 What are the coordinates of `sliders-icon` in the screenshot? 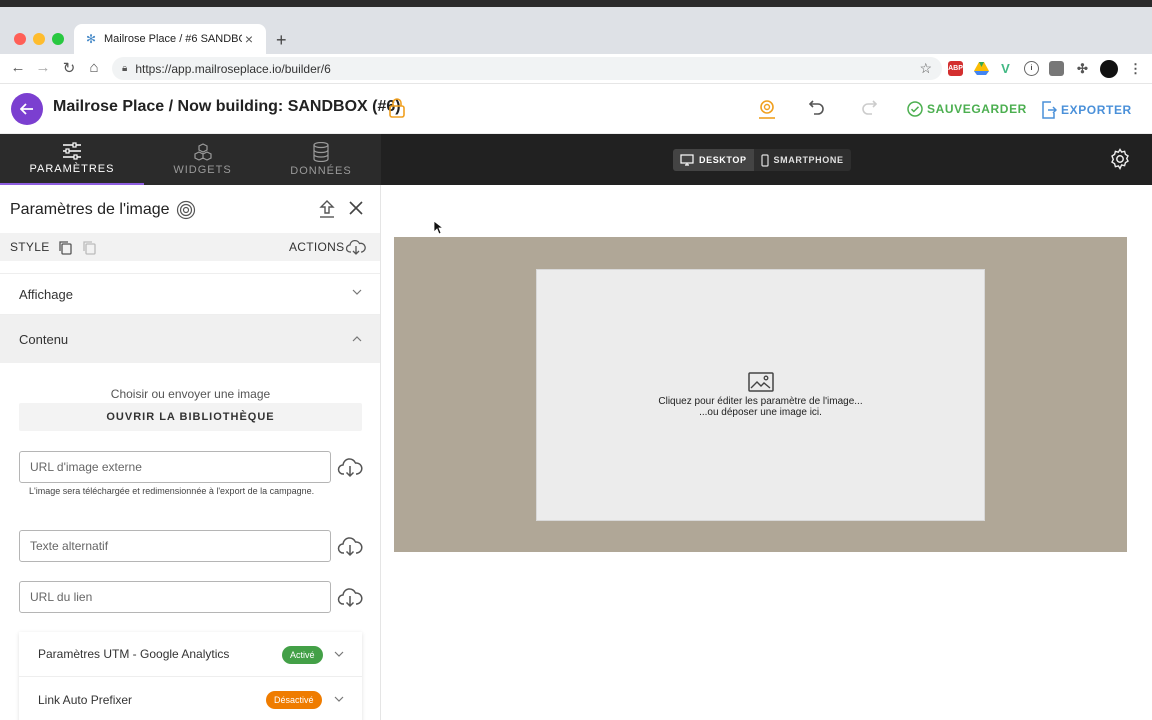 It's located at (72, 151).